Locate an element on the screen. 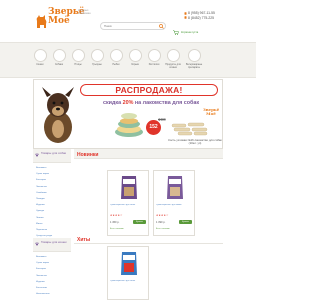 The width and height of the screenshot is (320, 300). cat-icon is located at coordinates (40, 55).